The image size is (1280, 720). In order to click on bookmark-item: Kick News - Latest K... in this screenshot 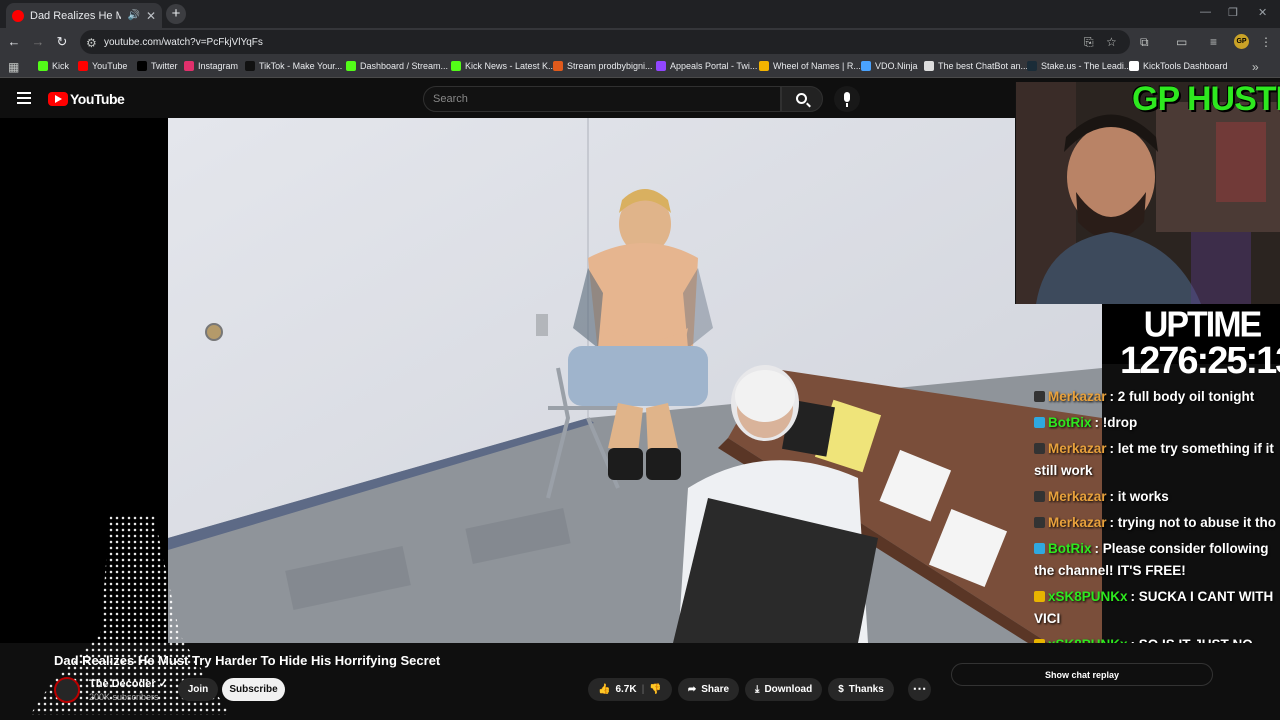, I will do `click(503, 66)`.